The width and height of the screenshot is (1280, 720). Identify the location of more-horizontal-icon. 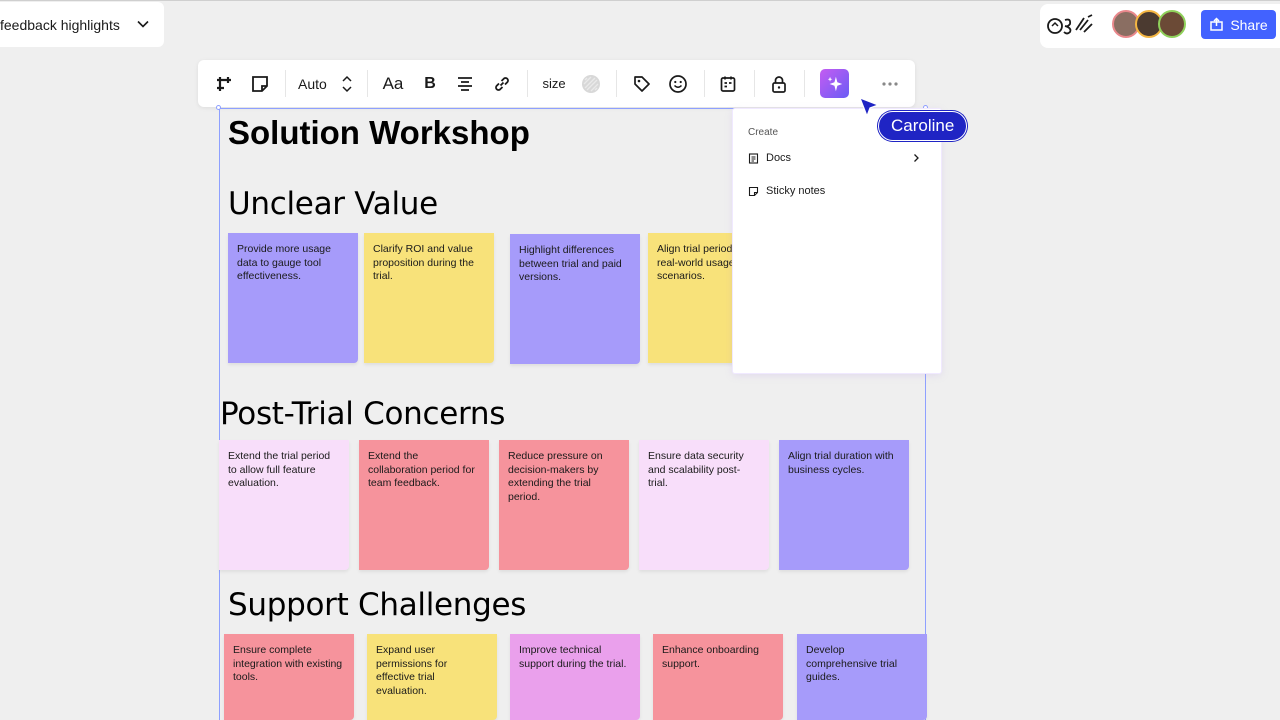
(890, 83).